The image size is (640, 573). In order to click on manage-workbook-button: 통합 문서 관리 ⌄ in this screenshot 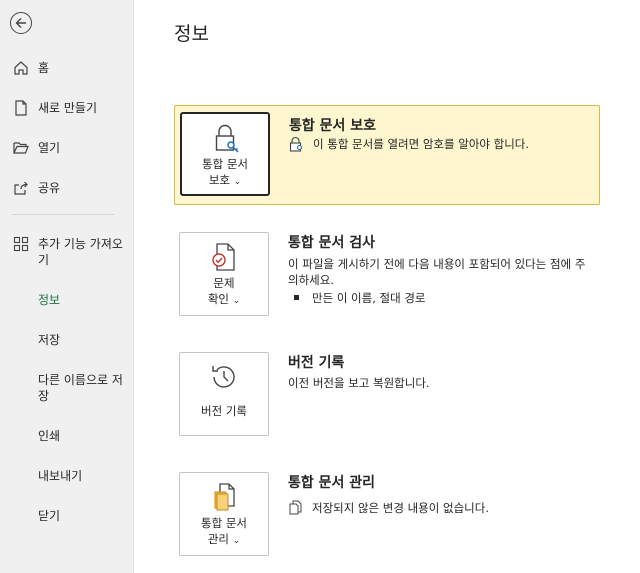, I will do `click(224, 514)`.